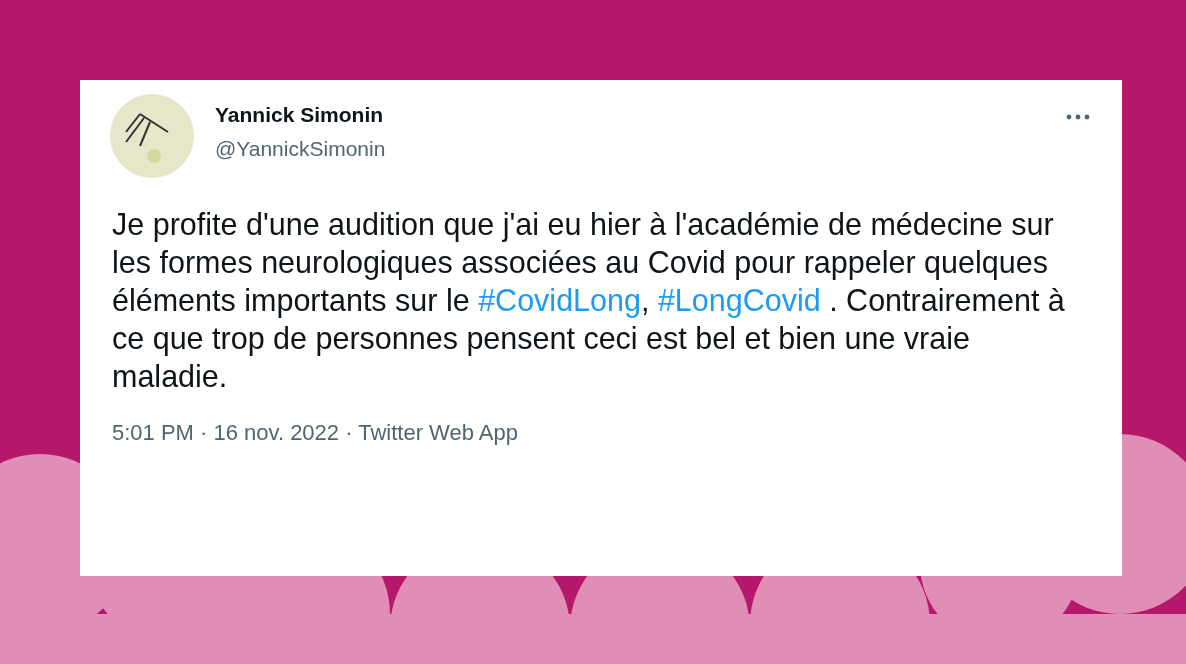 The image size is (1186, 664). I want to click on author-handle: @YannickSimonin, so click(300, 149).